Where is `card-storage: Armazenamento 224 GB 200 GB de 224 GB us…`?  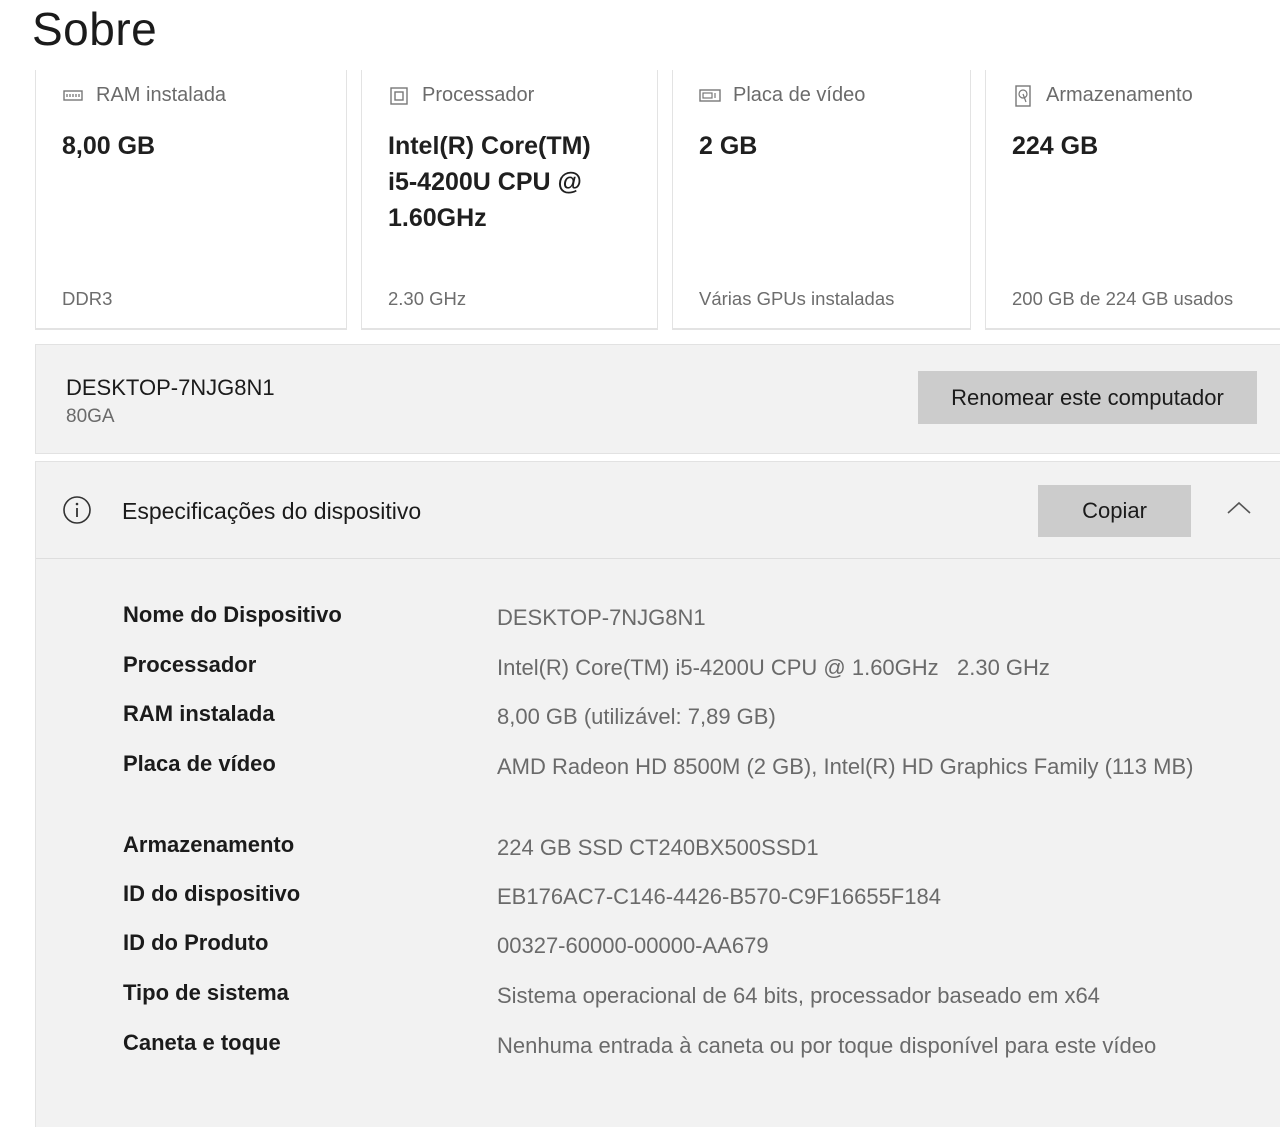 card-storage: Armazenamento 224 GB 200 GB de 224 GB us… is located at coordinates (1132, 200).